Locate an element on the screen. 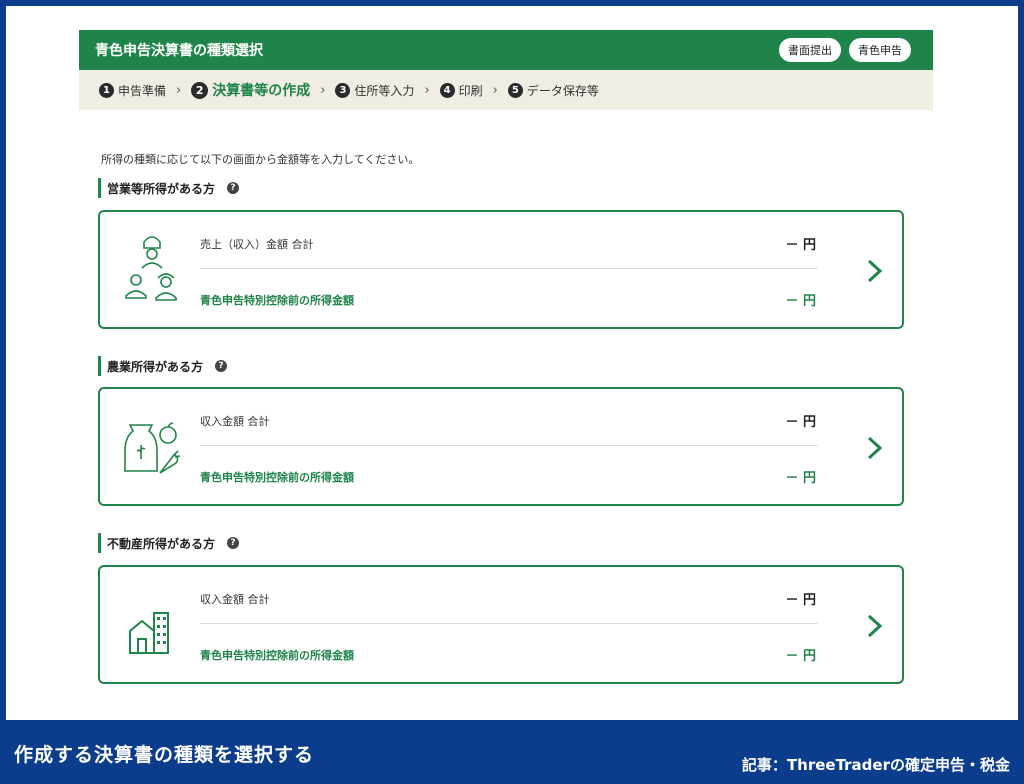  step-number: 3 is located at coordinates (343, 90).